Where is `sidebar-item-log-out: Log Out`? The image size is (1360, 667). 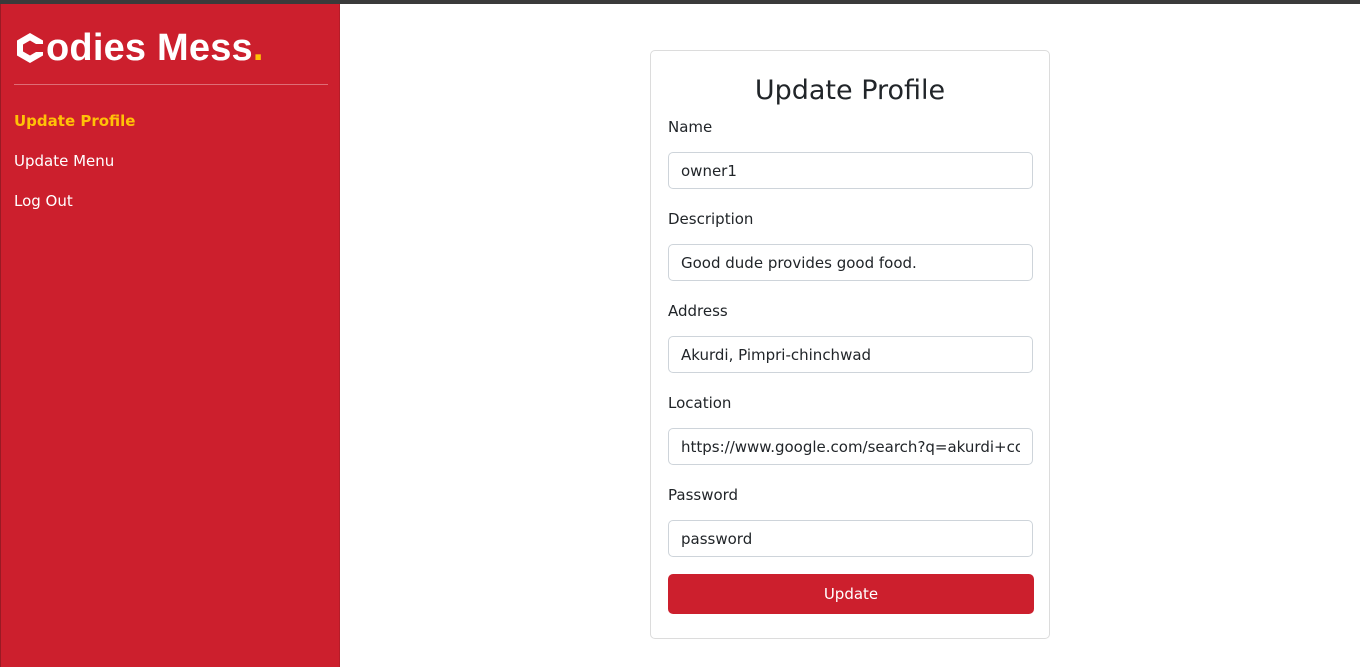 sidebar-item-log-out: Log Out is located at coordinates (74, 201).